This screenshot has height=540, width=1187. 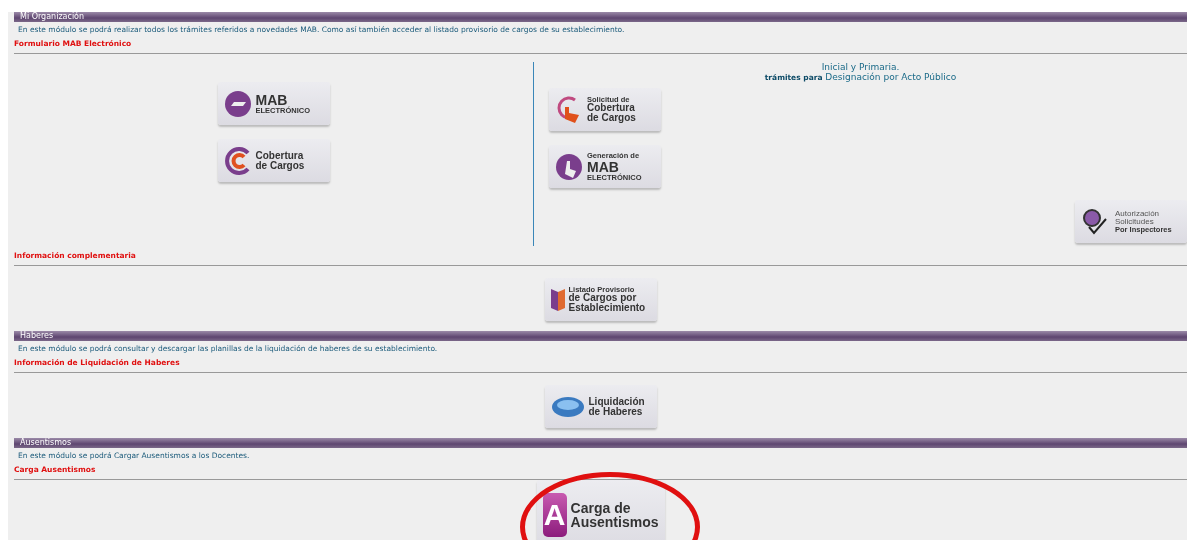 I want to click on module-button: Liquidación de Haberes, so click(x=600, y=406).